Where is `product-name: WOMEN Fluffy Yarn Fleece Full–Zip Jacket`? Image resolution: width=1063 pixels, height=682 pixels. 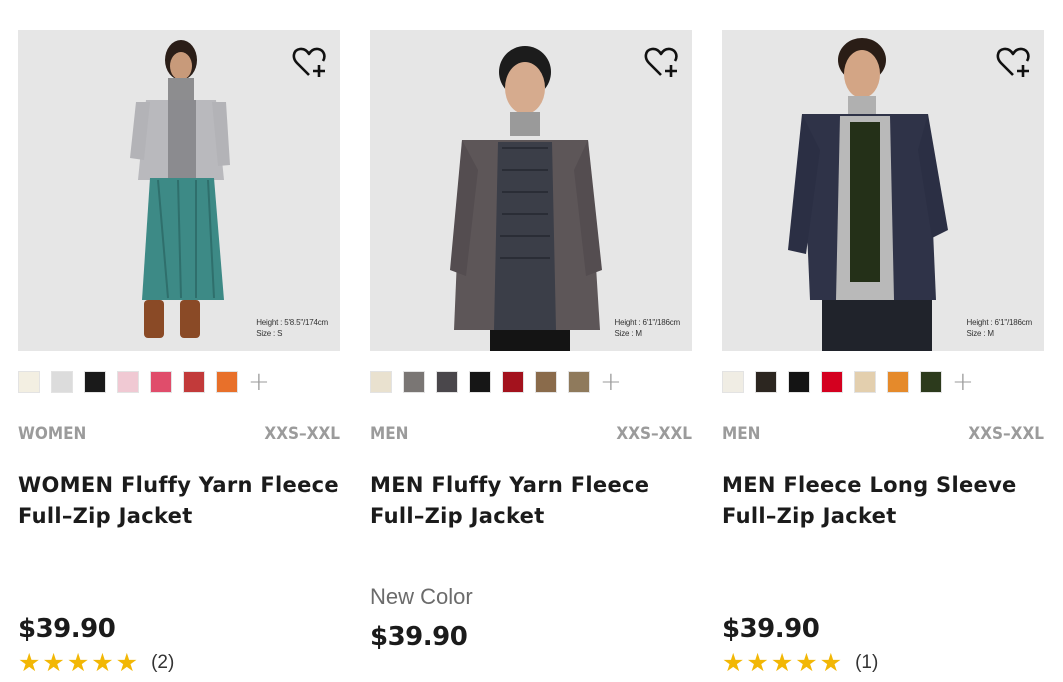 product-name: WOMEN Fluffy Yarn Fleece Full–Zip Jacket is located at coordinates (179, 501).